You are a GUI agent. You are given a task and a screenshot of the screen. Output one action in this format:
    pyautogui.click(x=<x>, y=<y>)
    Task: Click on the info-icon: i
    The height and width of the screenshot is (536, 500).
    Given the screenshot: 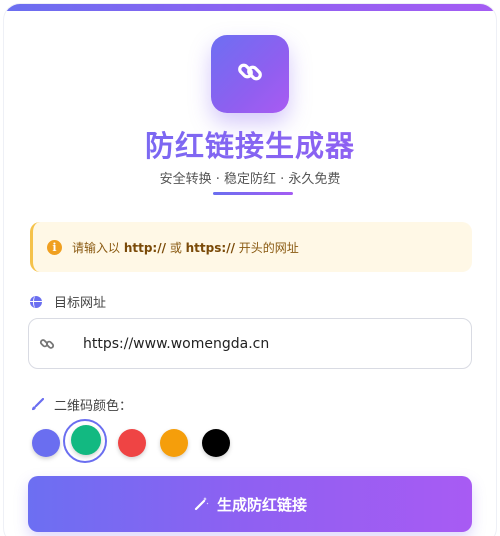 What is the action you would take?
    pyautogui.click(x=54, y=247)
    